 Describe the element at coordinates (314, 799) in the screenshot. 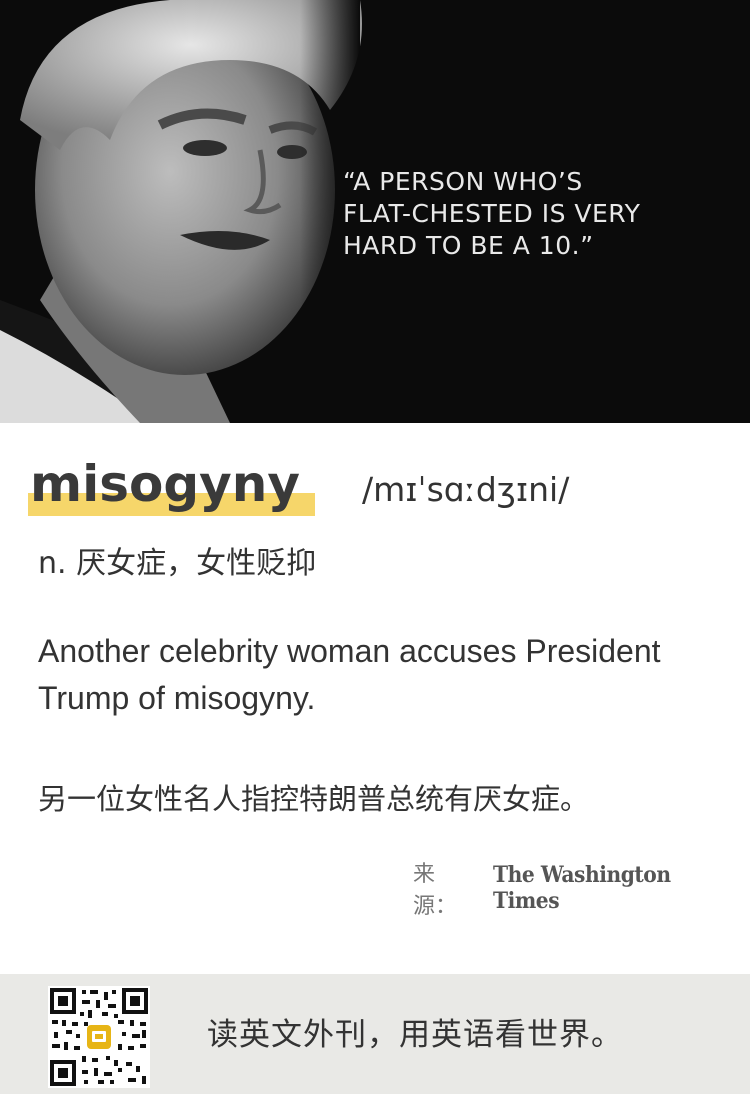

I see `example-sentence-zh: 另一位女性名人指控特朗普总统有厌女症。` at that location.